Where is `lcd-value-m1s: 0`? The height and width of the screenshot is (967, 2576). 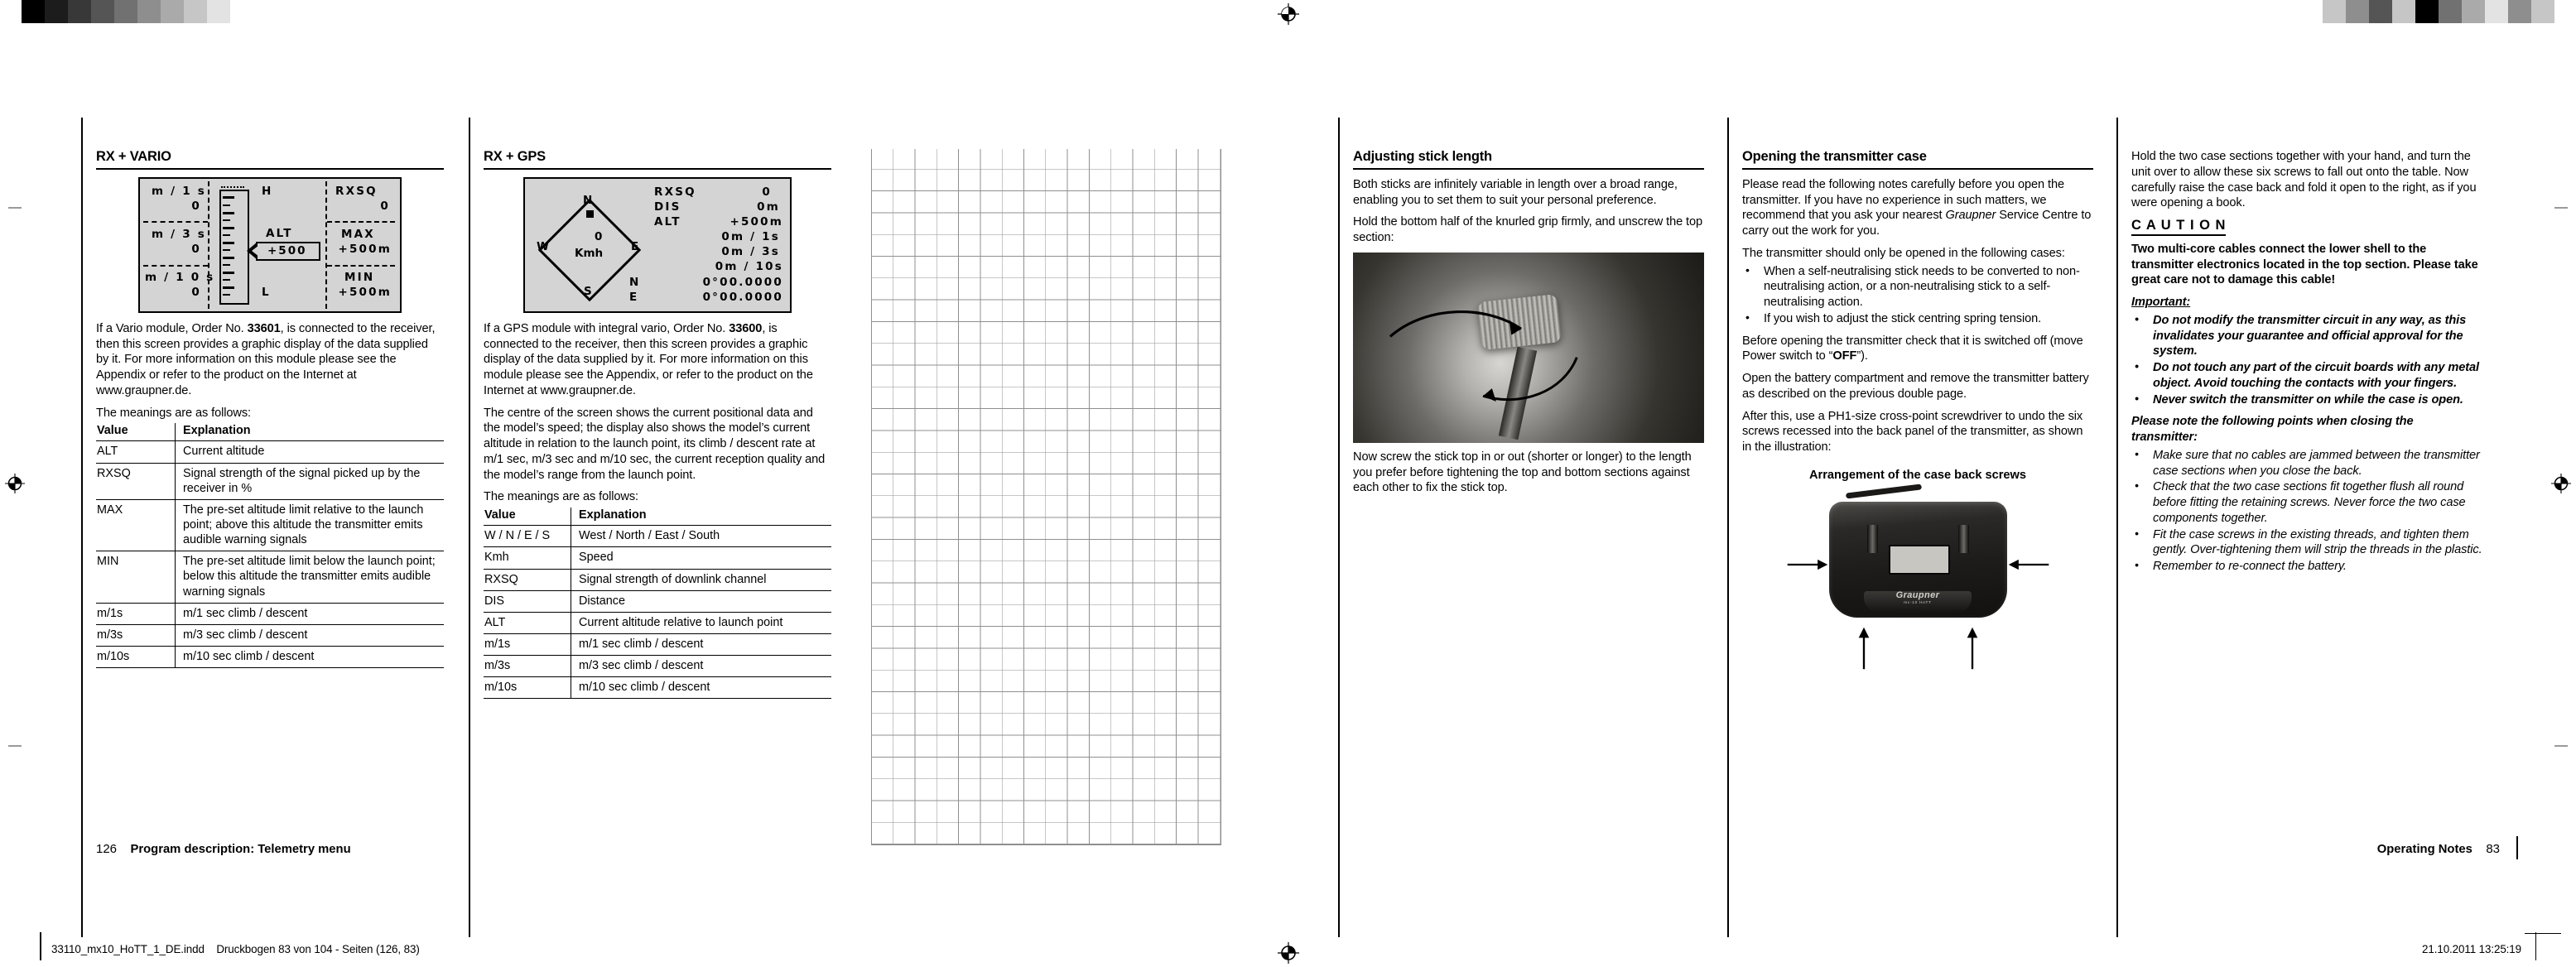 lcd-value-m1s: 0 is located at coordinates (196, 206).